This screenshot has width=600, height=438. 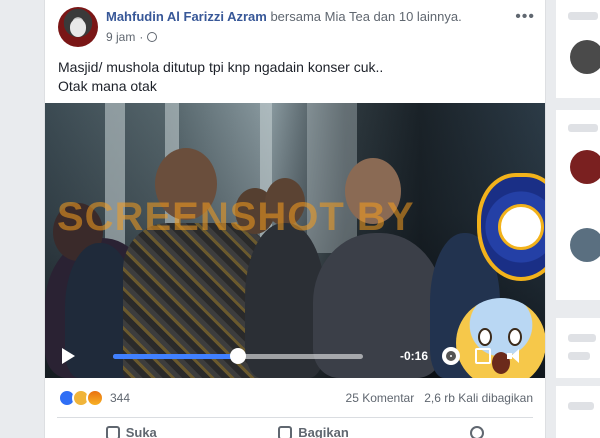 What do you see at coordinates (112, 431) in the screenshot?
I see `thumbs-up-icon` at bounding box center [112, 431].